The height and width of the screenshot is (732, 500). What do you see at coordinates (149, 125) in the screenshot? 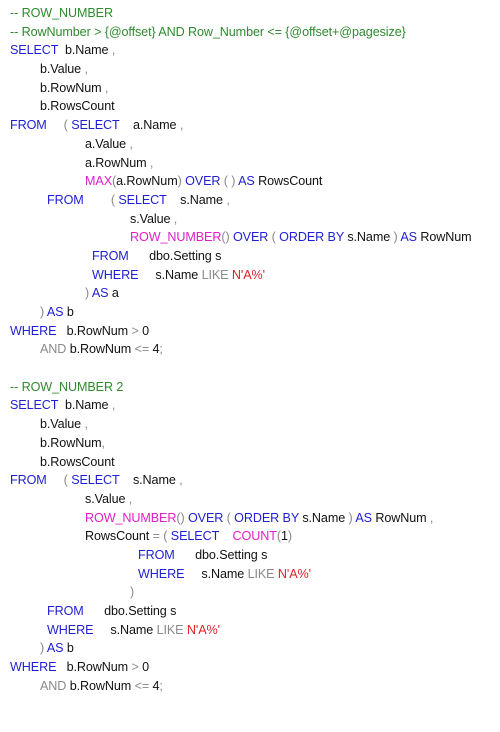
I see `code-token-plain: a.Name` at bounding box center [149, 125].